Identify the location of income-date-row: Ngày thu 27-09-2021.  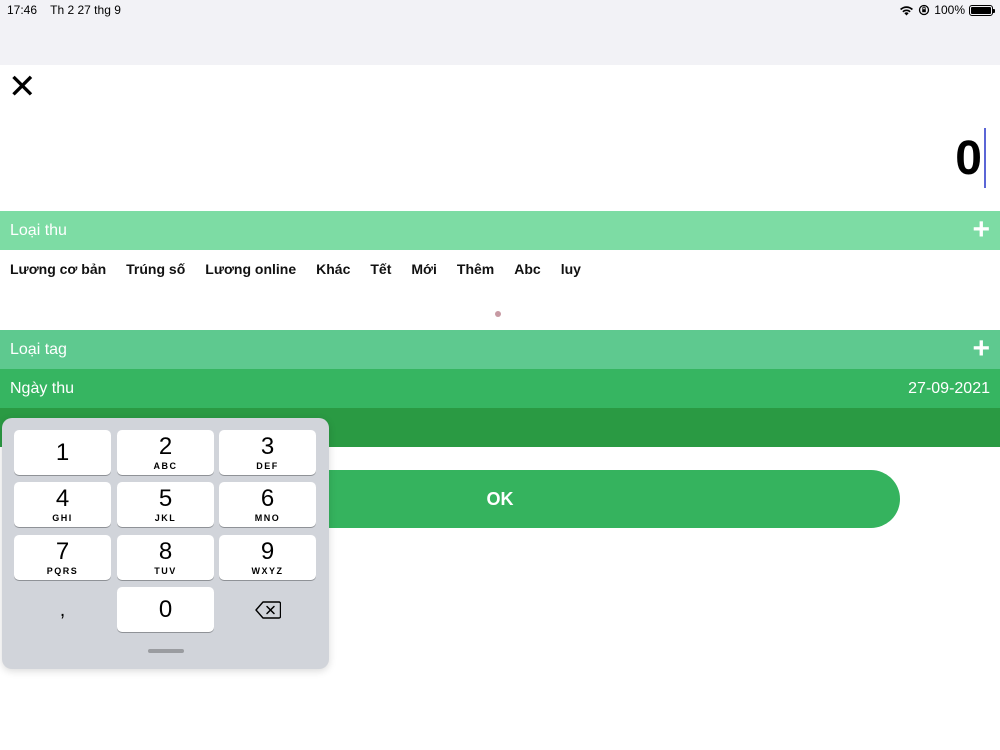
(500, 388).